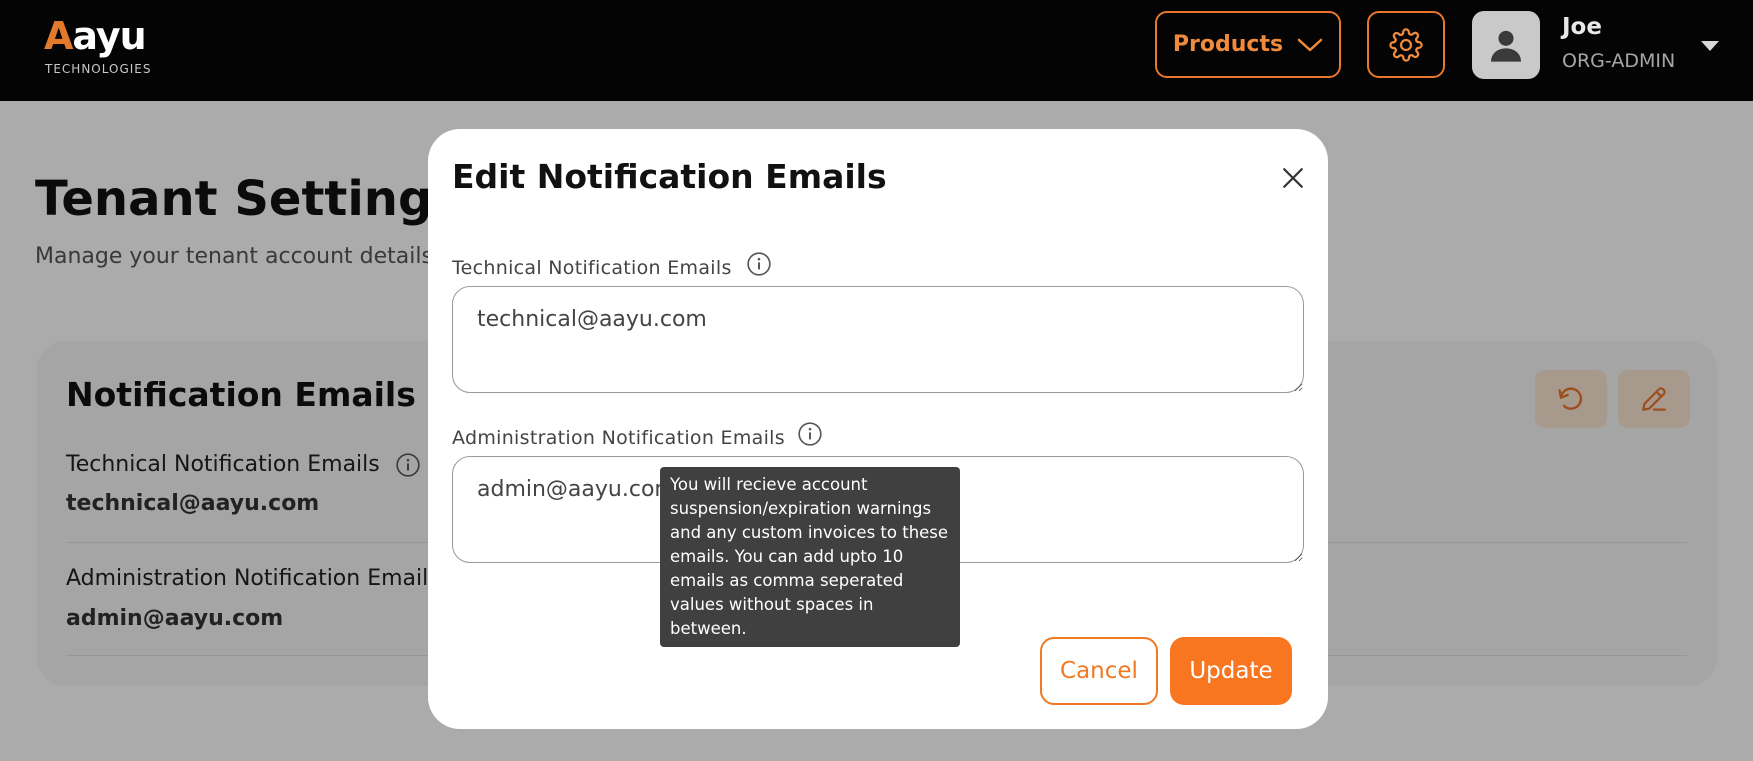 Image resolution: width=1753 pixels, height=761 pixels. I want to click on products-dropdown-button: Products, so click(1248, 44).